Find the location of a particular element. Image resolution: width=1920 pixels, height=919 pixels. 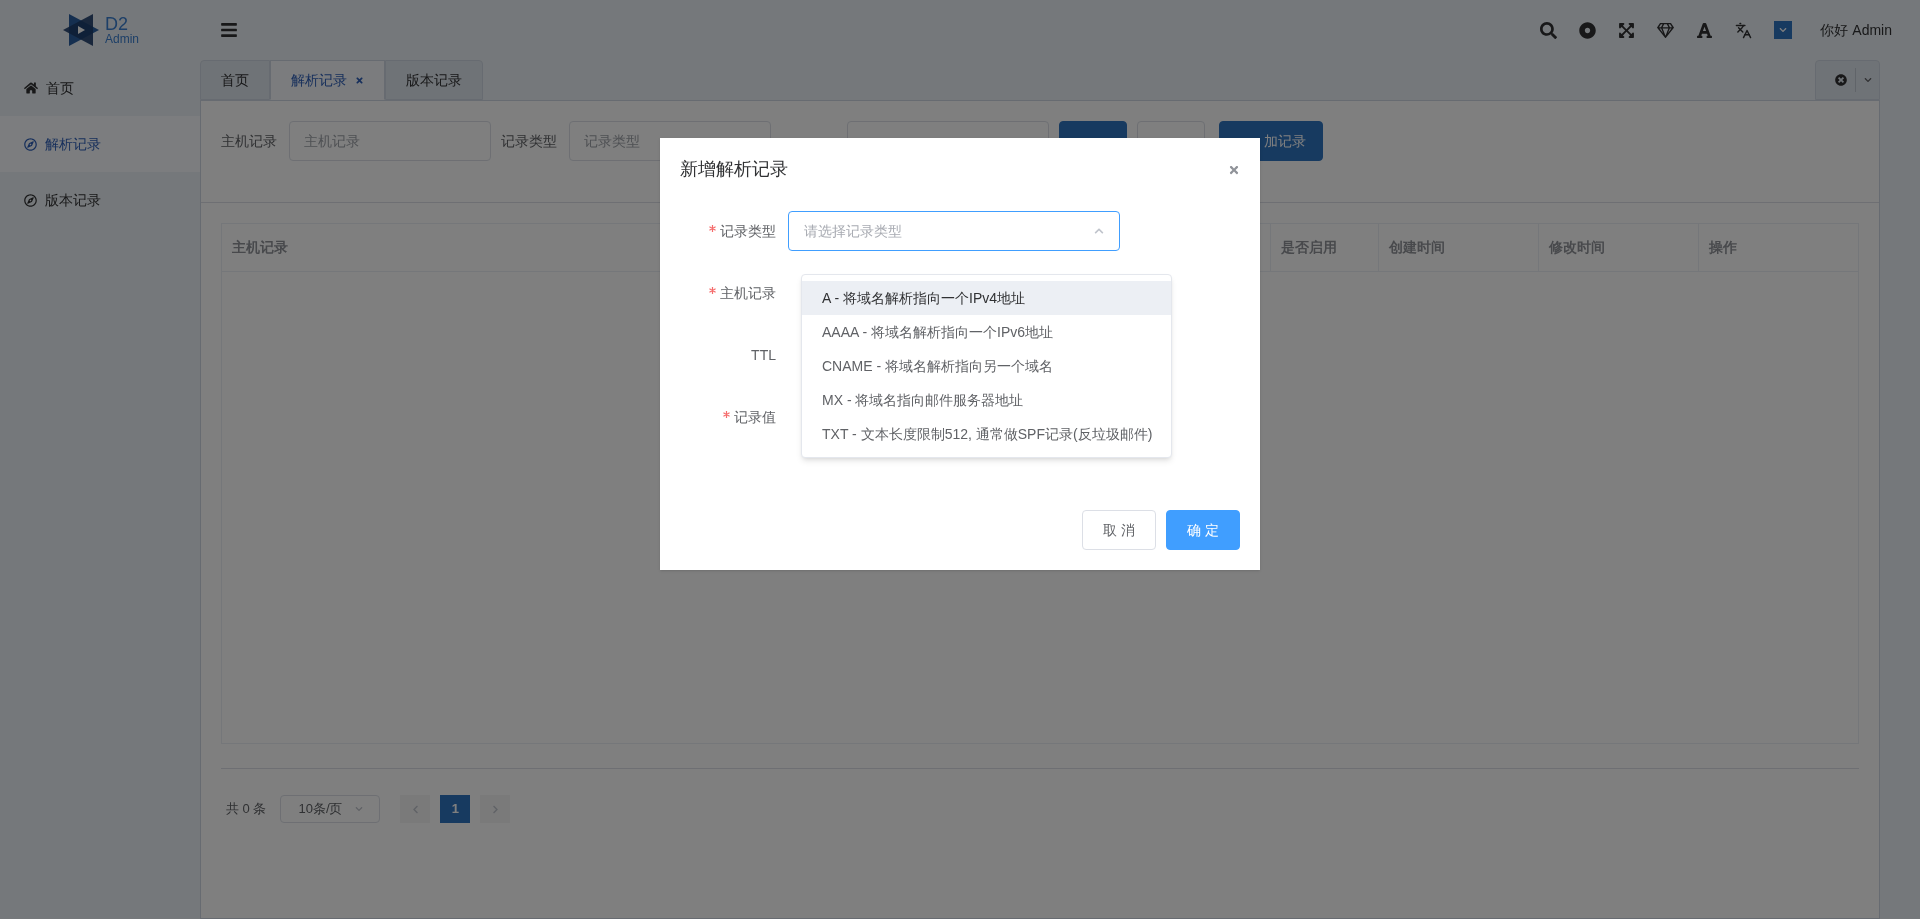

field-label: 记录类型 is located at coordinates (748, 231).